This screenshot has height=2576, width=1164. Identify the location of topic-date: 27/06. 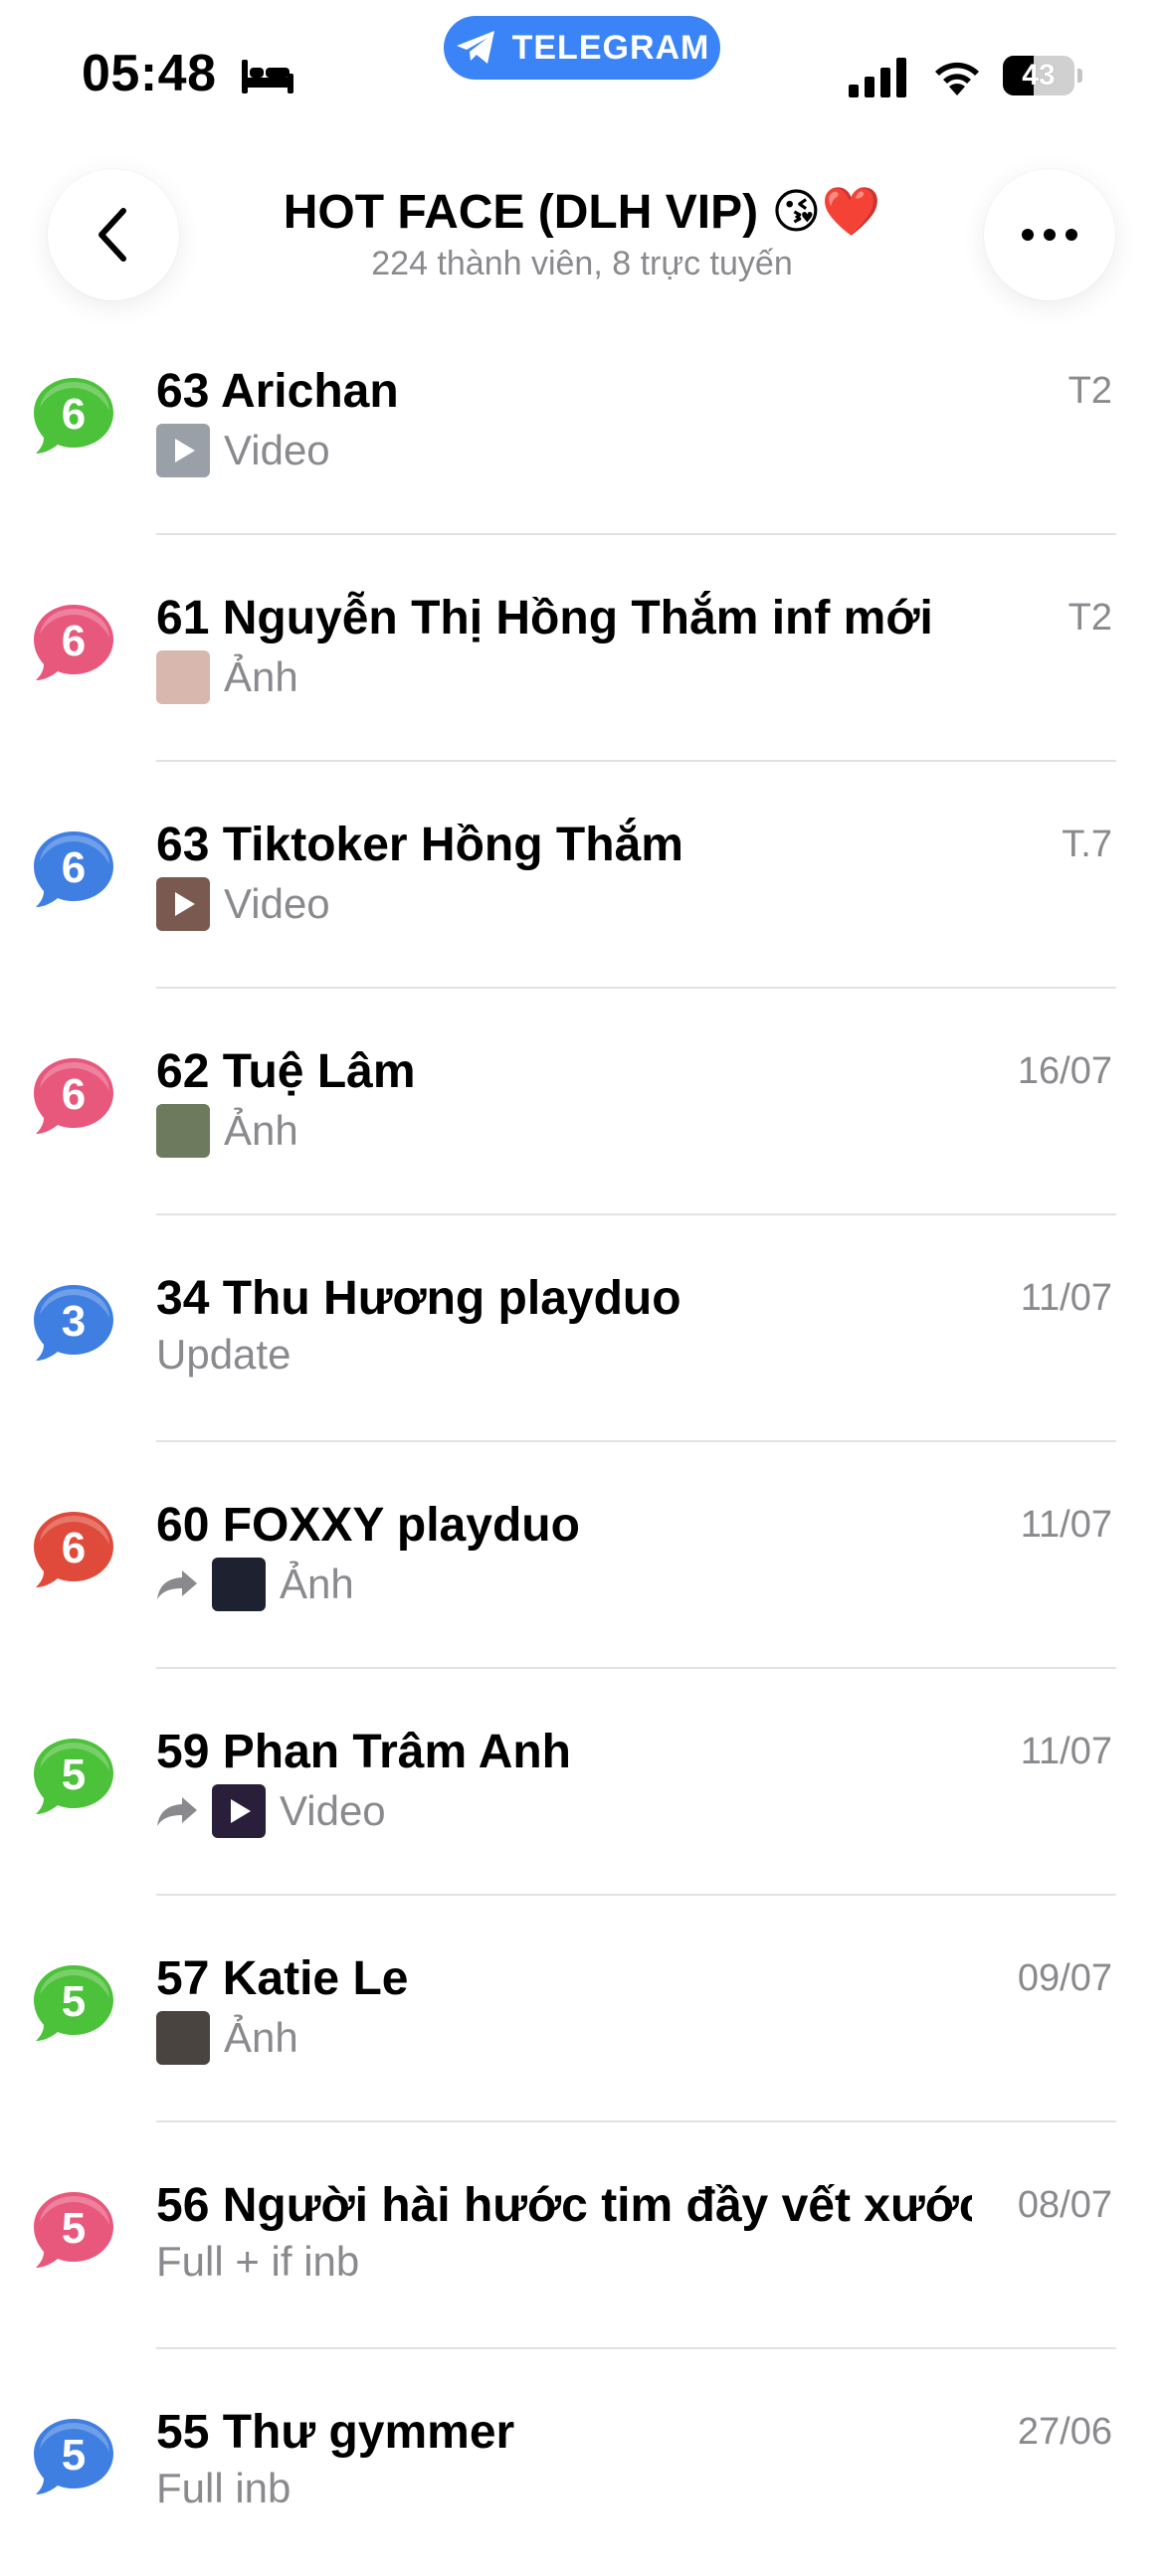
(1064, 2432).